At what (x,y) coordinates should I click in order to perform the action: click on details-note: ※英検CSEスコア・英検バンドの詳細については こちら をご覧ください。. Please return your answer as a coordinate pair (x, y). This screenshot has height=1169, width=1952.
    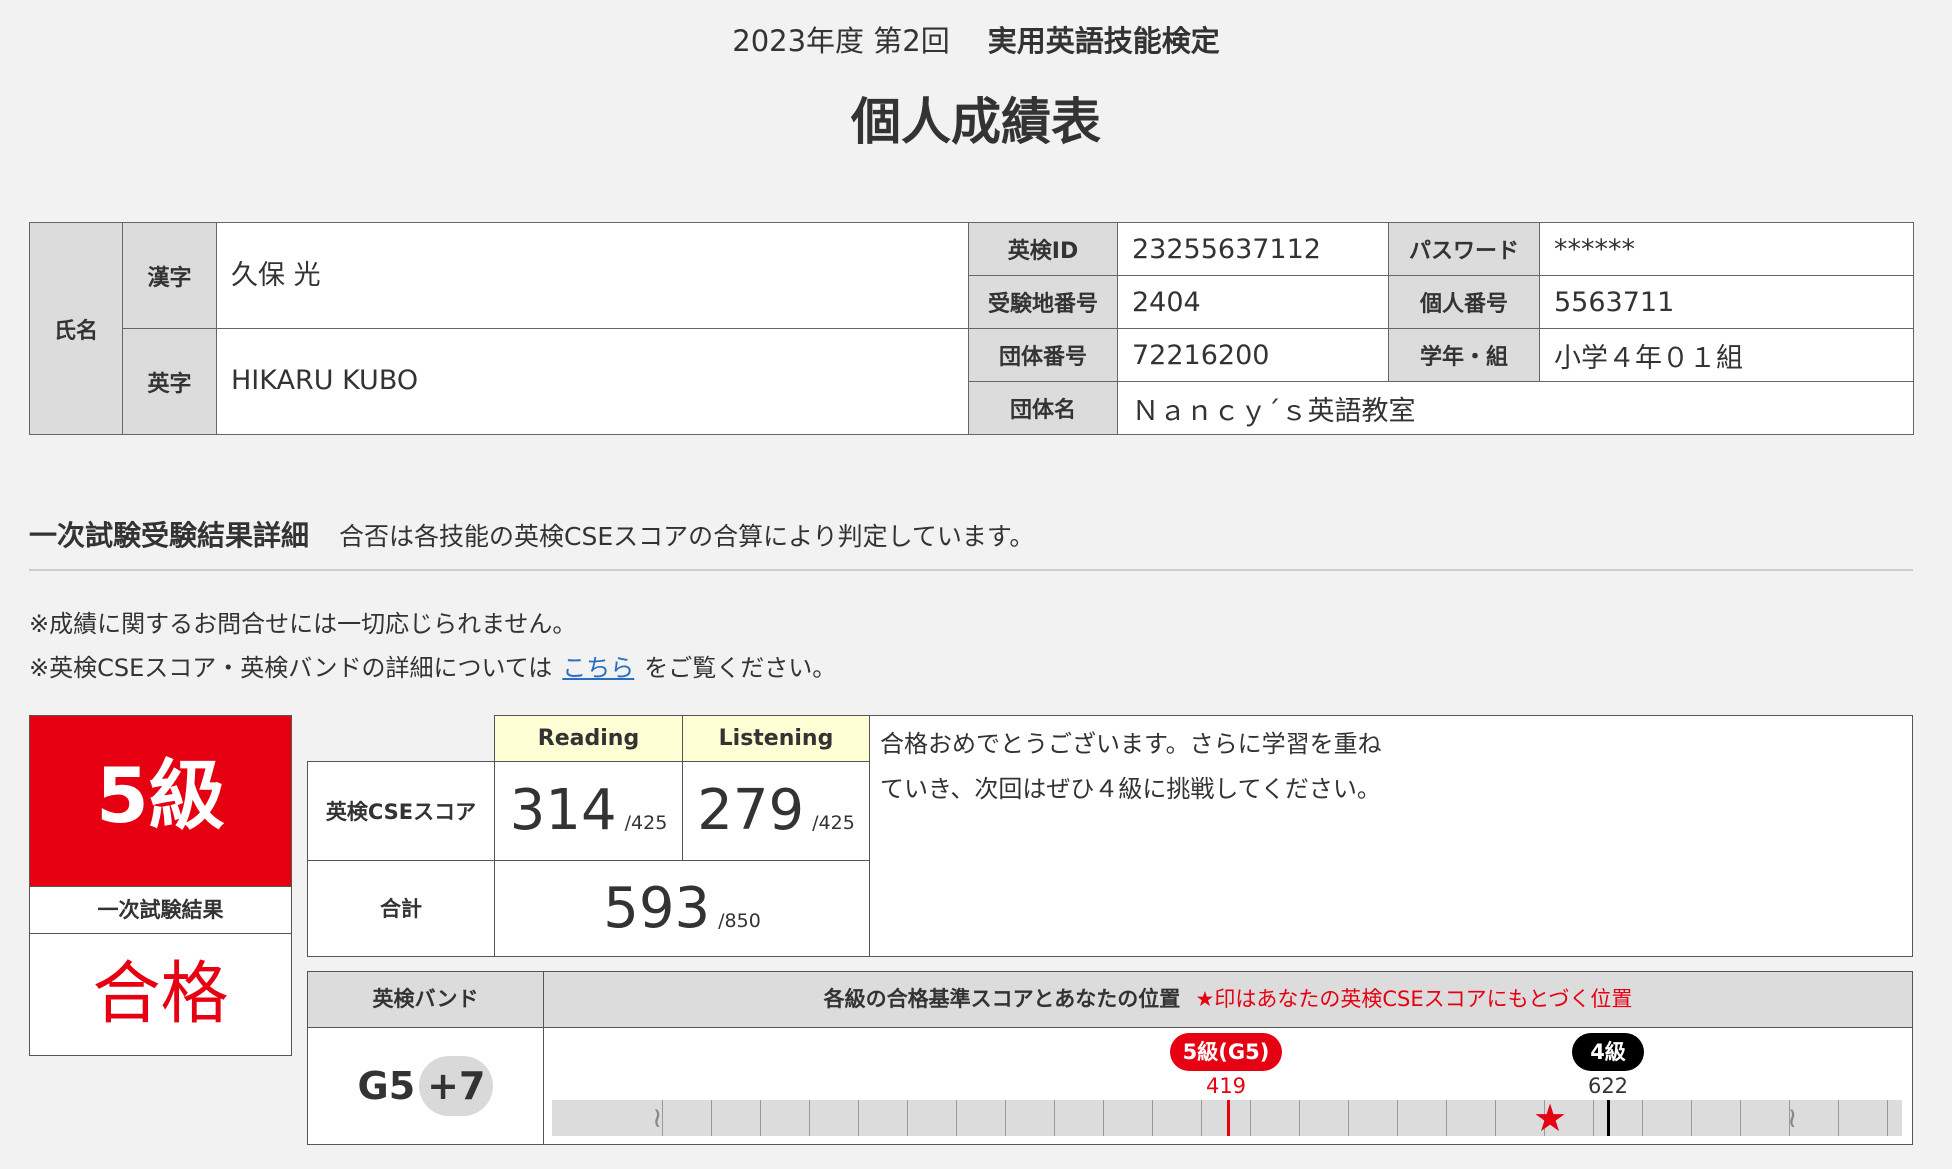
    Looking at the image, I should click on (432, 665).